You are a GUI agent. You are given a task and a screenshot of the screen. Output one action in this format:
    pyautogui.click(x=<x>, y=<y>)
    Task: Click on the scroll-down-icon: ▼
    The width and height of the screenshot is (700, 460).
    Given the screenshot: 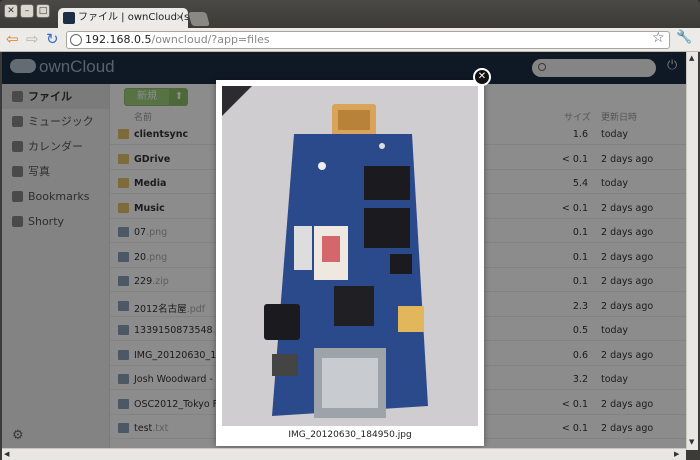 What is the action you would take?
    pyautogui.click(x=691, y=442)
    